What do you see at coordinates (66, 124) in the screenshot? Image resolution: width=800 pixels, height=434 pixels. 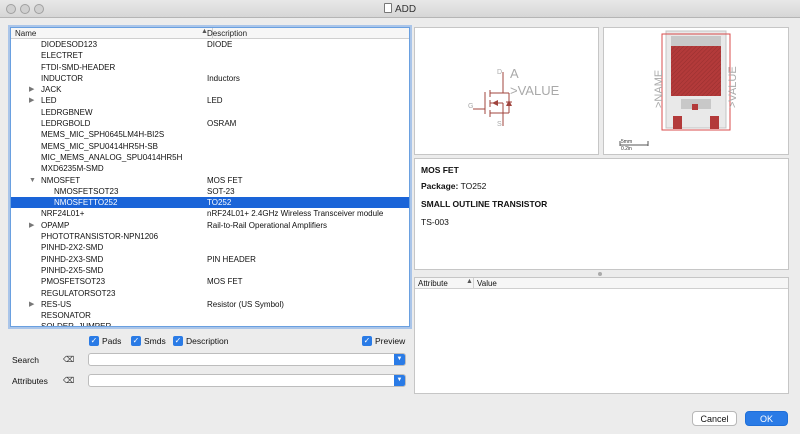 I see `tree-row-name: LEDRGBOLD` at bounding box center [66, 124].